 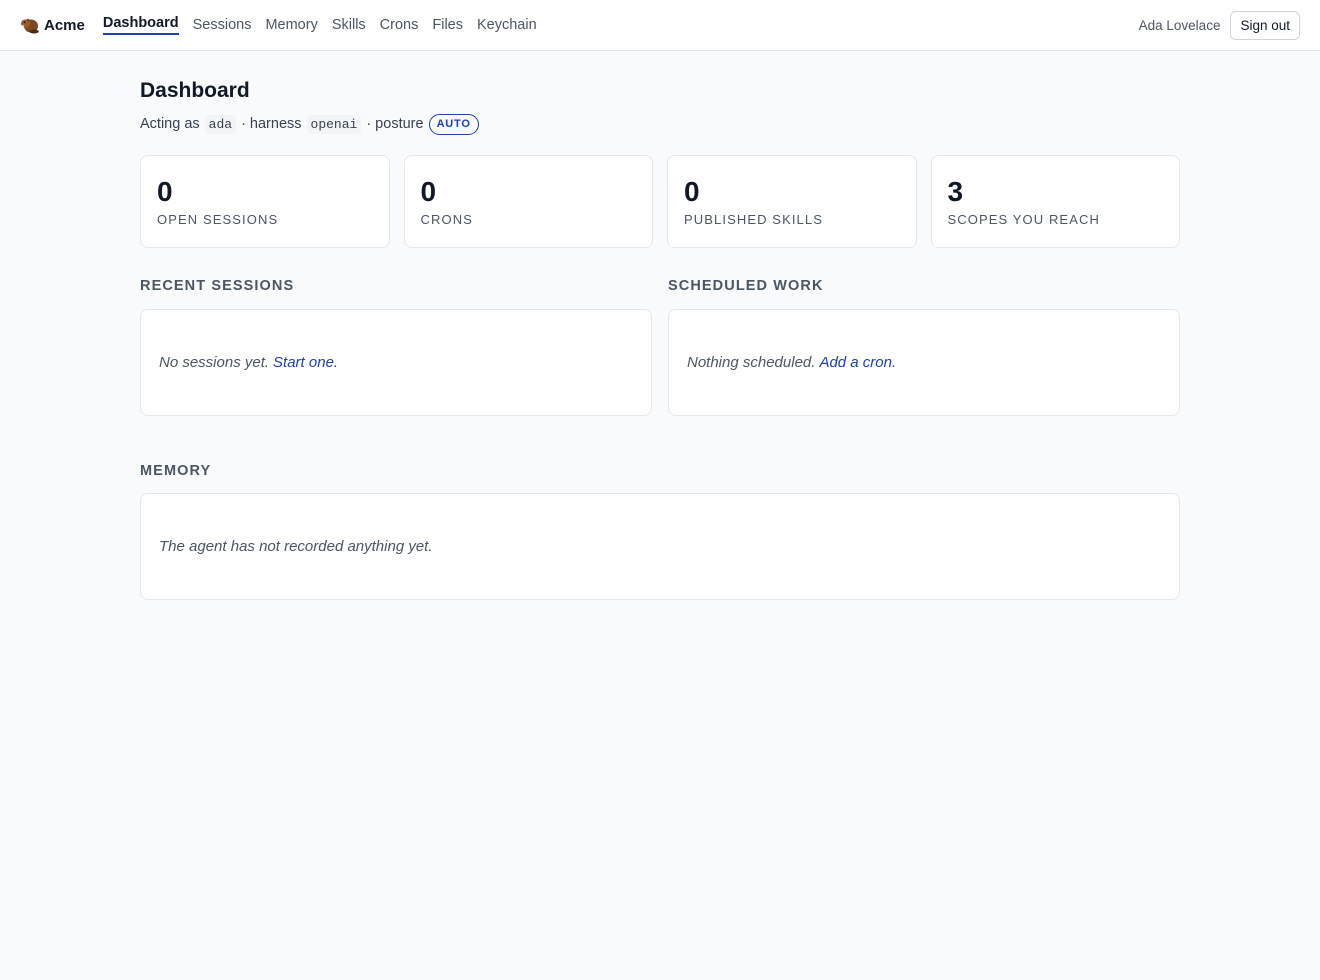 I want to click on nav-item-memory: Memory, so click(x=291, y=25).